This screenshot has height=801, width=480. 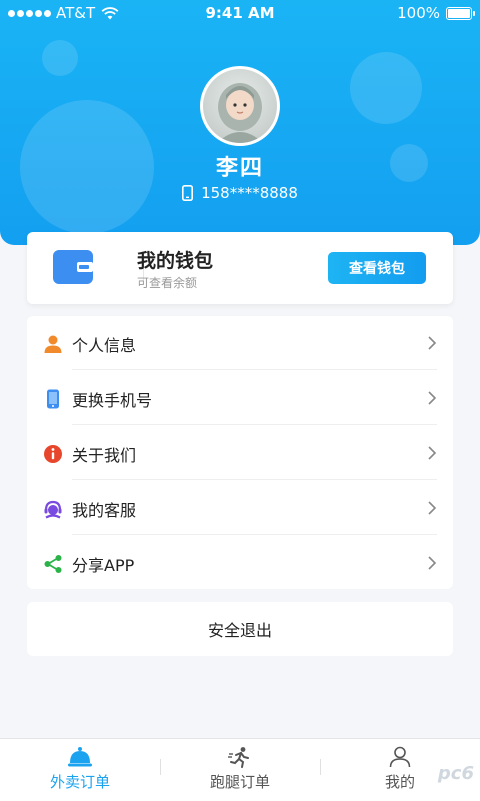 What do you see at coordinates (240, 268) in the screenshot?
I see `wallet-card: 我的钱包 可查看余额 查看钱包` at bounding box center [240, 268].